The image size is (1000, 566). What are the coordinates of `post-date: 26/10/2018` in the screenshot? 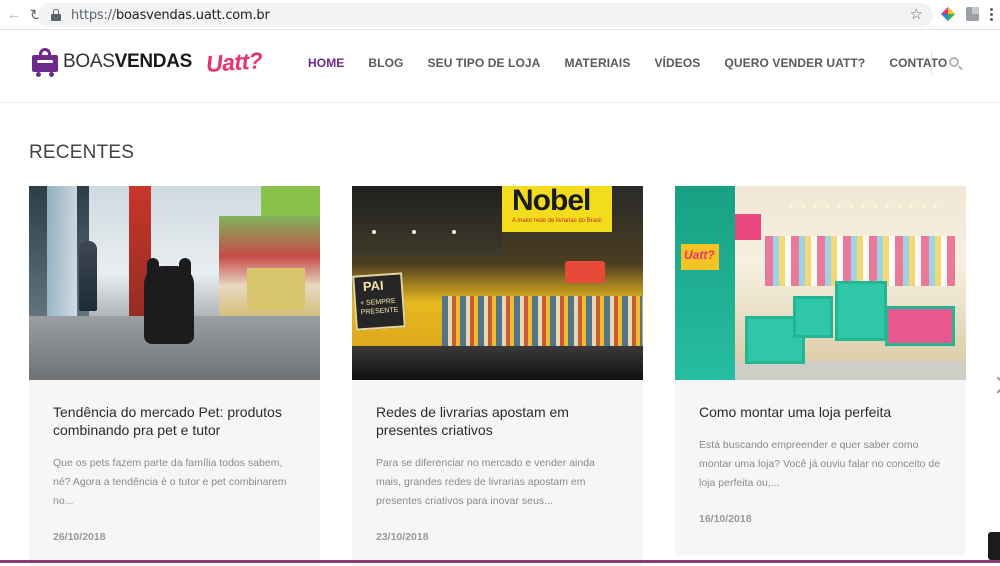 It's located at (79, 537).